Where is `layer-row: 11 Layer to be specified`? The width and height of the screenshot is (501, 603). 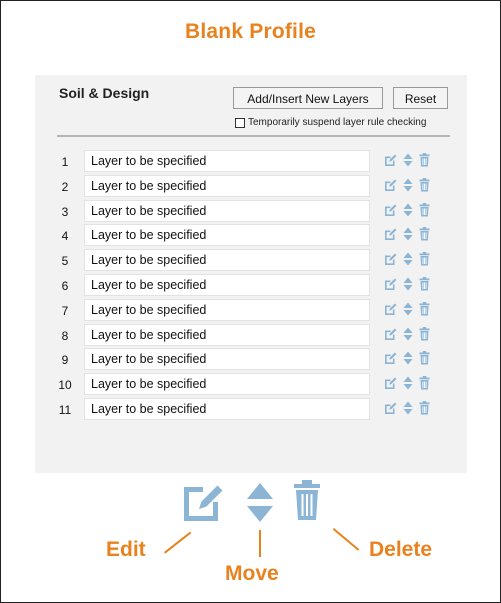
layer-row: 11 Layer to be specified is located at coordinates (254, 409).